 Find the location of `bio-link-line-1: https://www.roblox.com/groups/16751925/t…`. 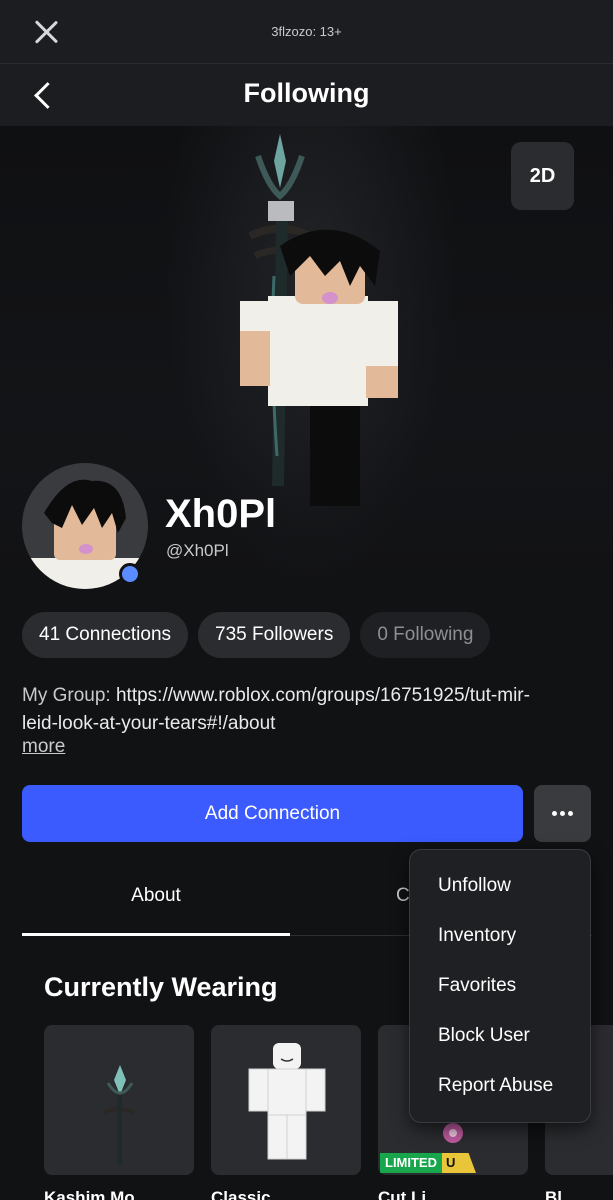

bio-link-line-1: https://www.roblox.com/groups/16751925/t… is located at coordinates (323, 695).